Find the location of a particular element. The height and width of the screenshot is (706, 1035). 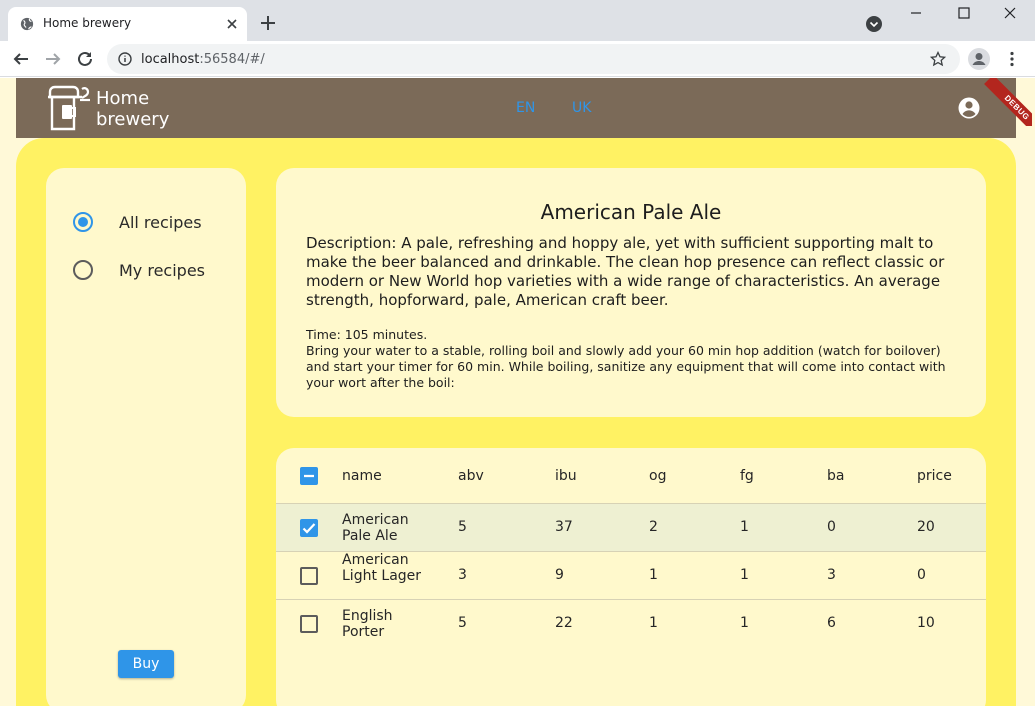

column-header-abv: abv is located at coordinates (471, 476).